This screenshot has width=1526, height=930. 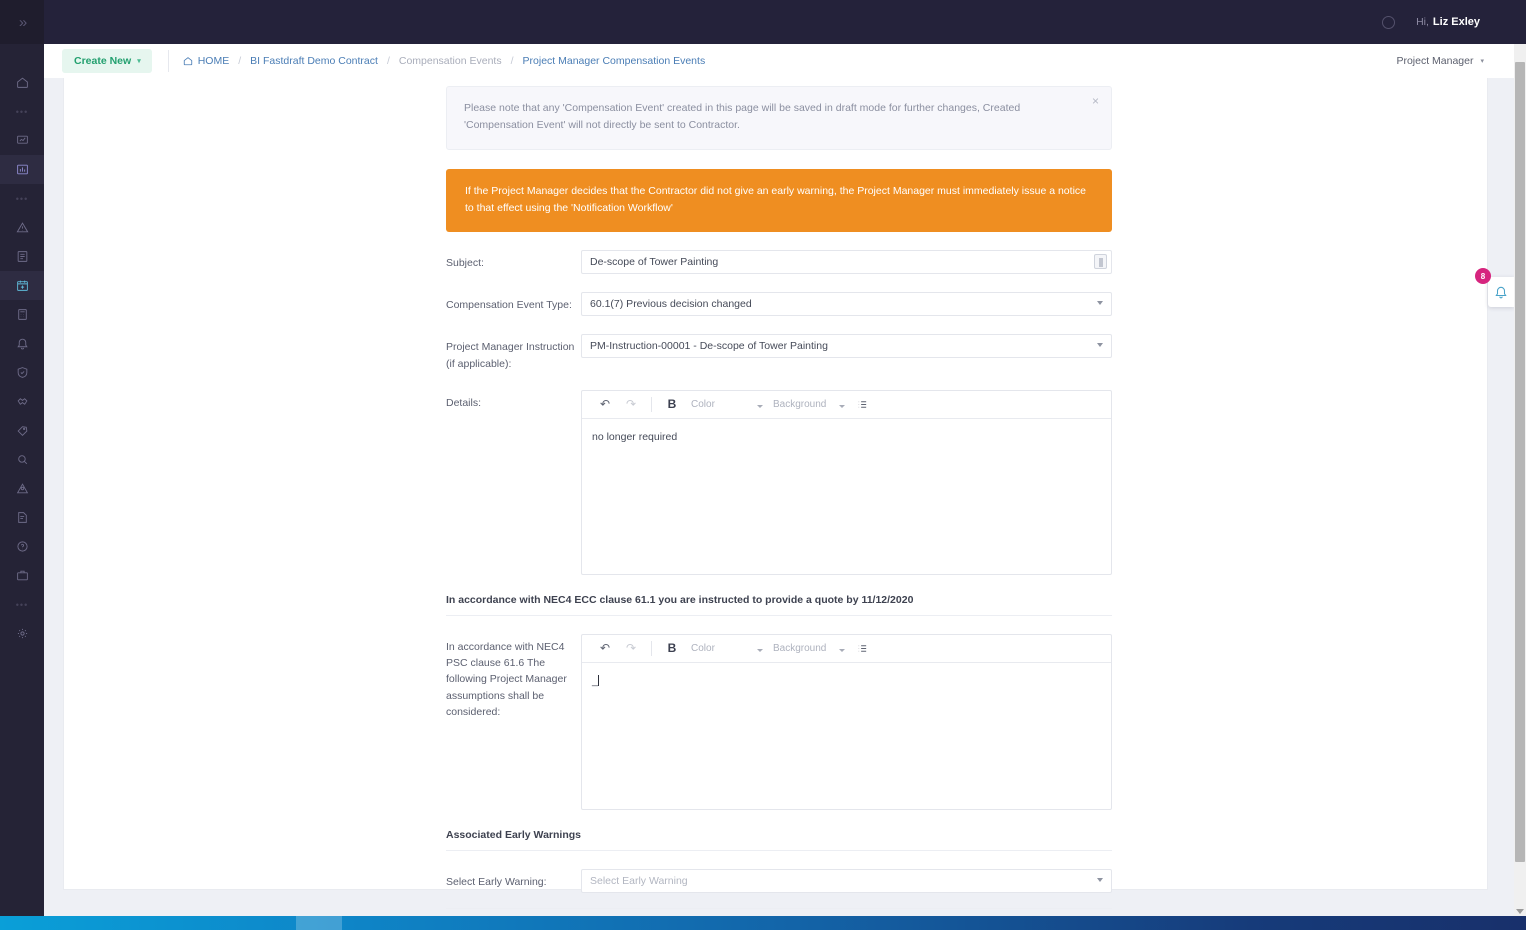 I want to click on breadcrumb-item-pm-compensation-events: Project Manager Compensation Events, so click(x=614, y=61).